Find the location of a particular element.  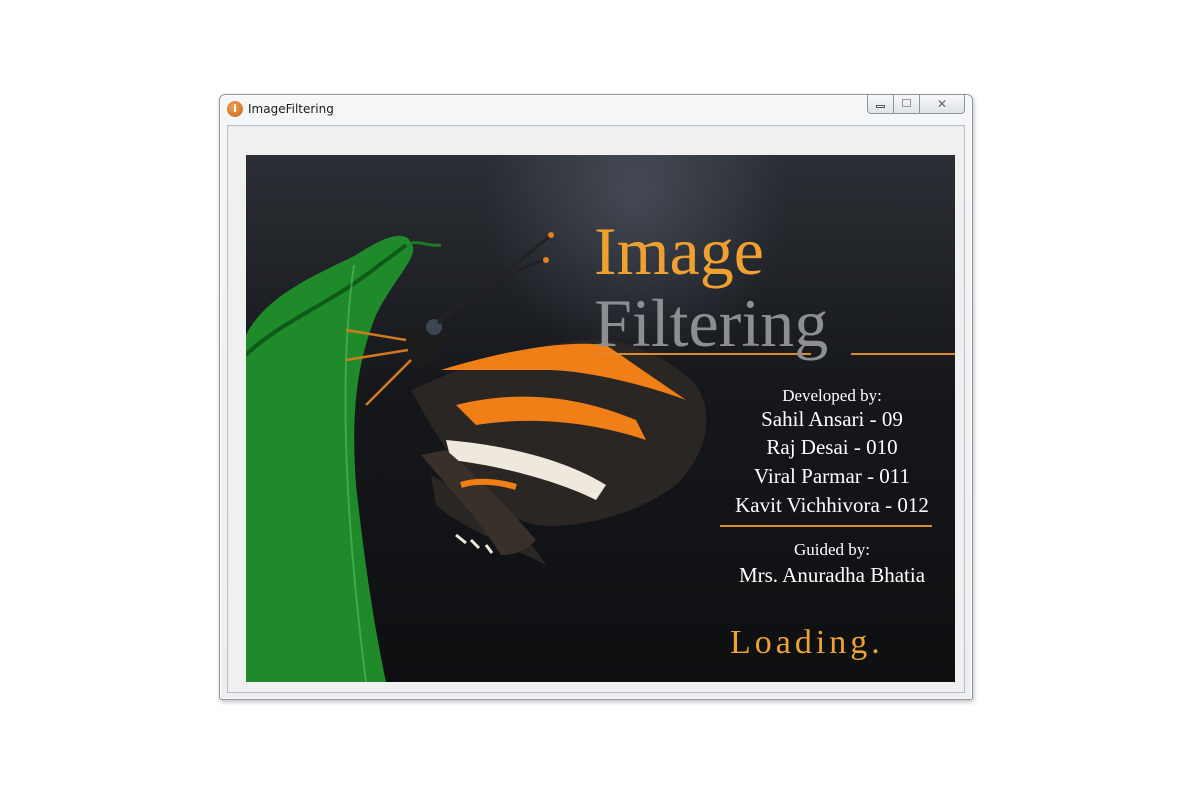

guide-name: Mrs. Anuradha Bhatia is located at coordinates (832, 575).